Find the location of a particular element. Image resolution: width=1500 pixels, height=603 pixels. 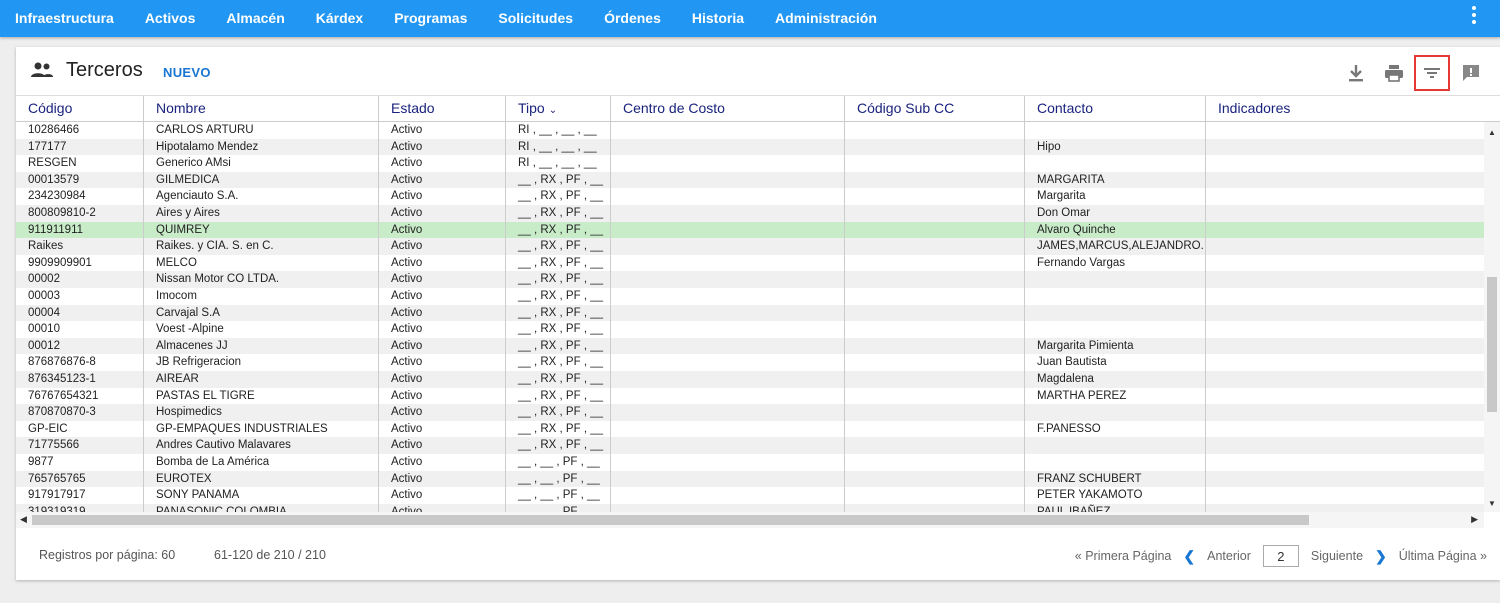

table-cell: Hipo is located at coordinates (1114, 147).